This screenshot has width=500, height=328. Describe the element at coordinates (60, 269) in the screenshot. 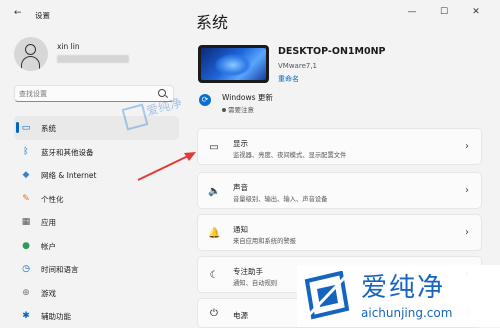

I see `sidebar-item-label: 时间和语言` at that location.